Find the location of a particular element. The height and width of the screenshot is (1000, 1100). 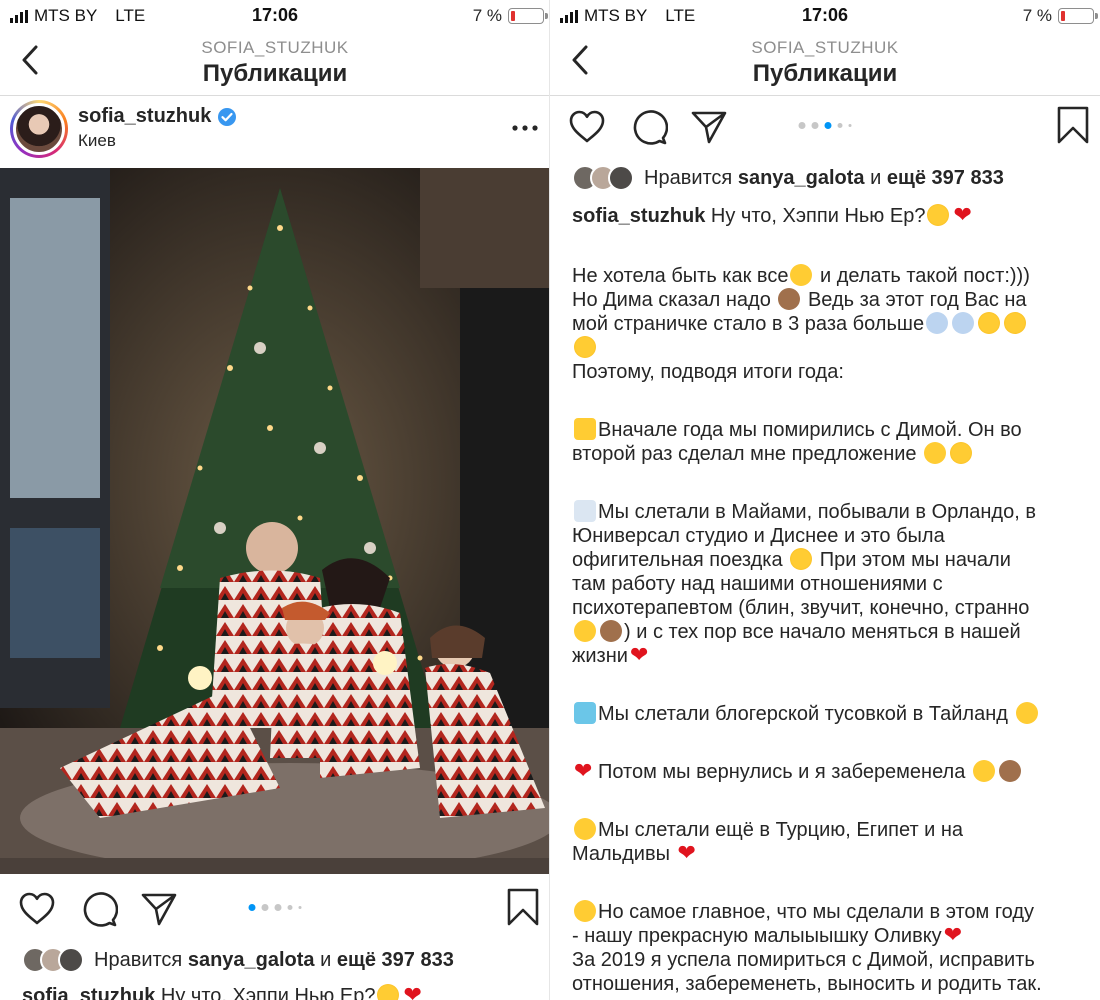

caption-text: второй раз сделал мне предложение is located at coordinates (747, 454).